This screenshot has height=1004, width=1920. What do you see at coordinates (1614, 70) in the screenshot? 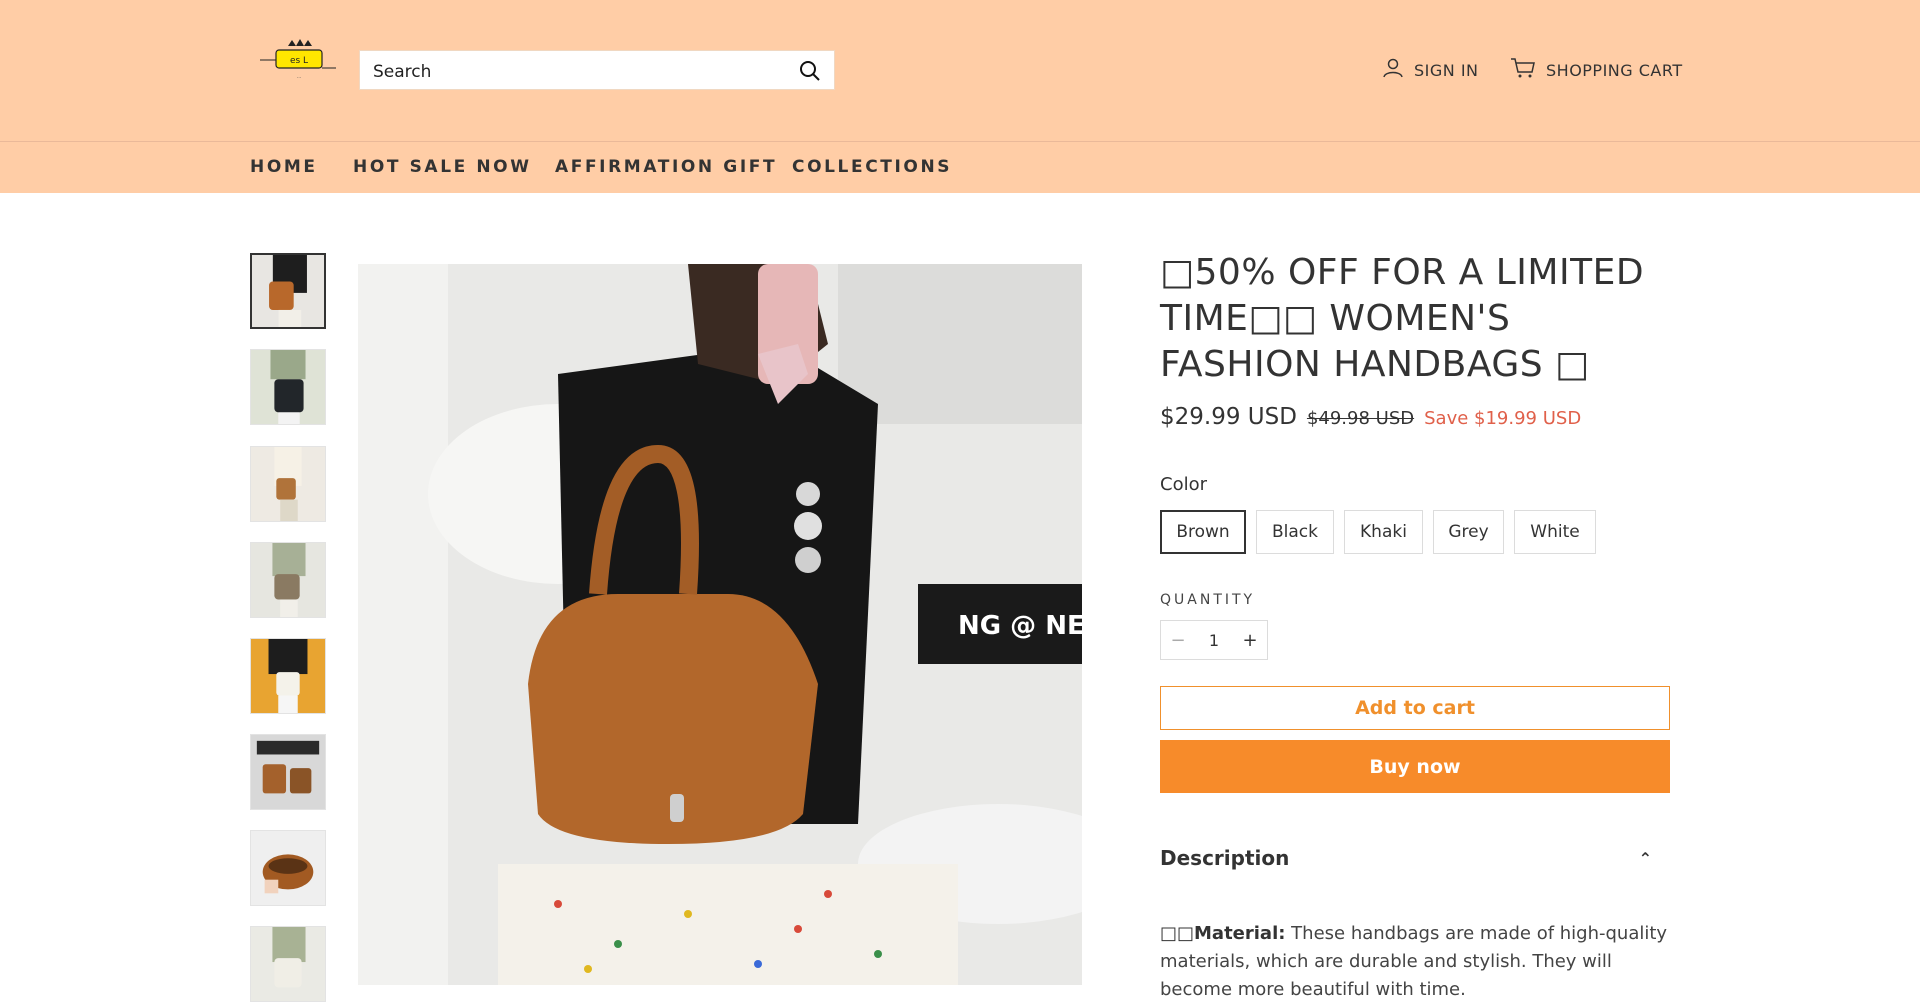
I see `cart-label: SHOPPING CART` at bounding box center [1614, 70].